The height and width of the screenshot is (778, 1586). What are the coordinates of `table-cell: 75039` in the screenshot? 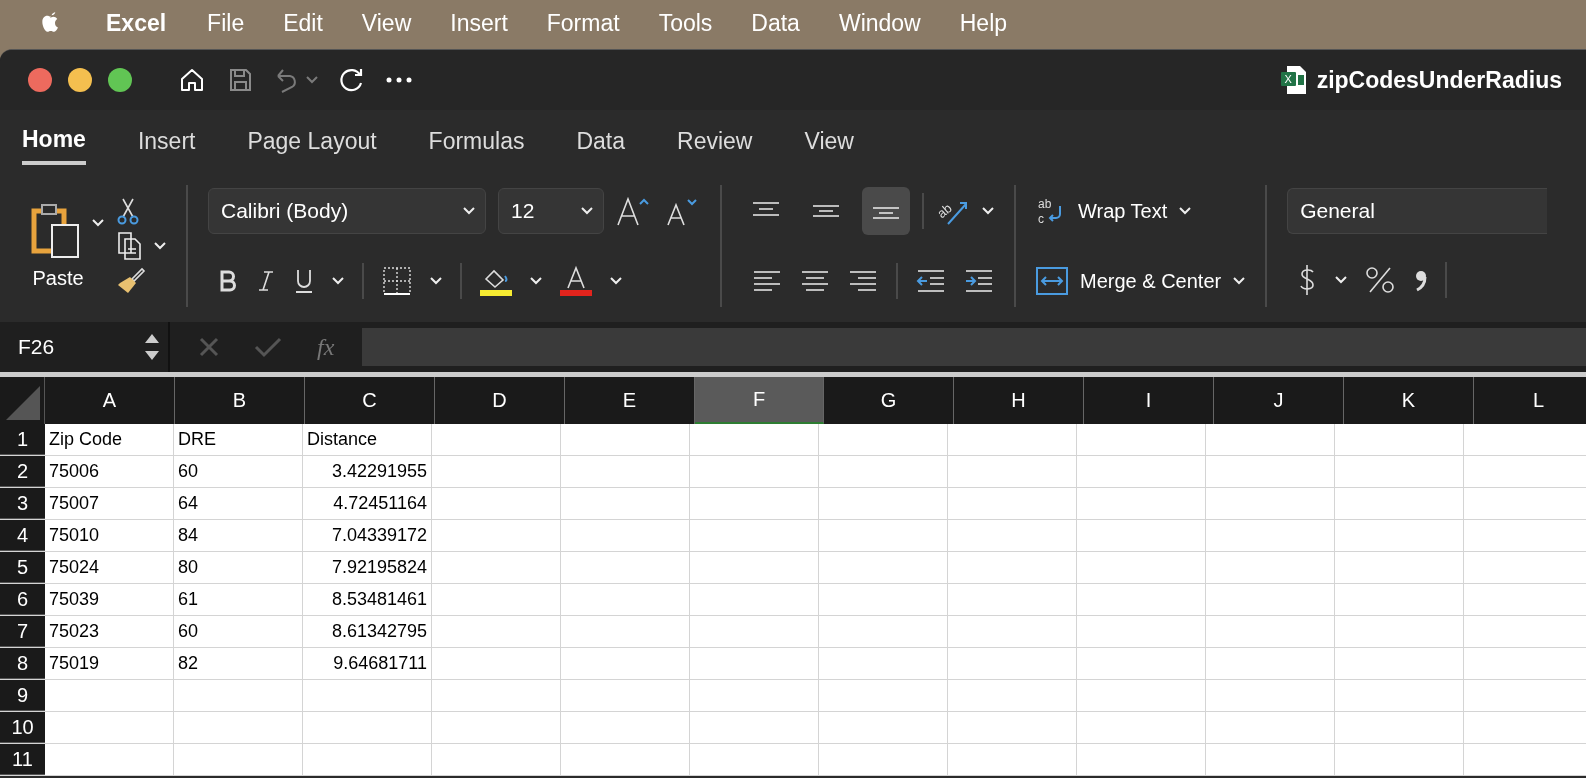 It's located at (109, 599).